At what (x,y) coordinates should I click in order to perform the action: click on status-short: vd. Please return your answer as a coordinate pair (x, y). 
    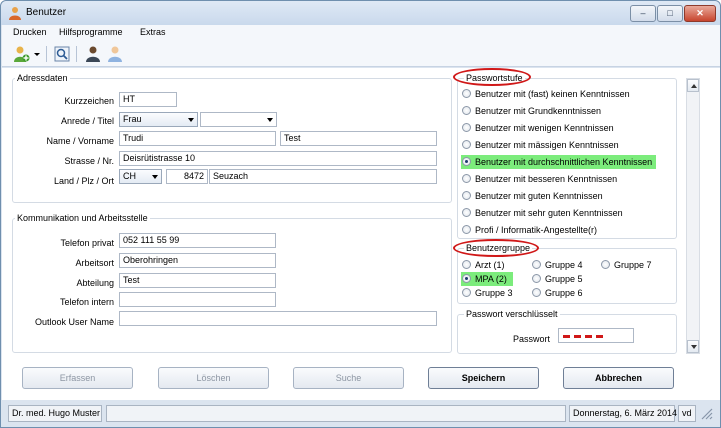
    Looking at the image, I should click on (687, 413).